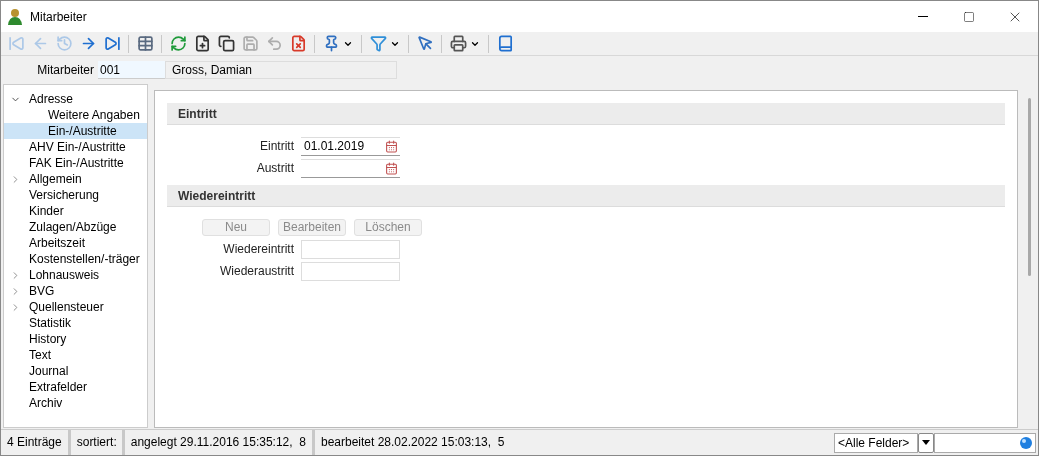 This screenshot has height=456, width=1039. What do you see at coordinates (75, 355) in the screenshot?
I see `tree-item: Text` at bounding box center [75, 355].